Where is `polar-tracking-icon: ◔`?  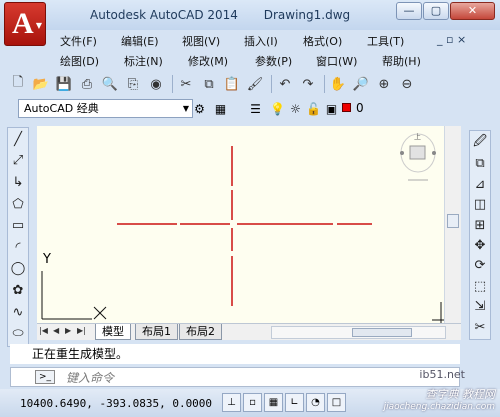
polar-tracking-icon: ◔ is located at coordinates (315, 402).